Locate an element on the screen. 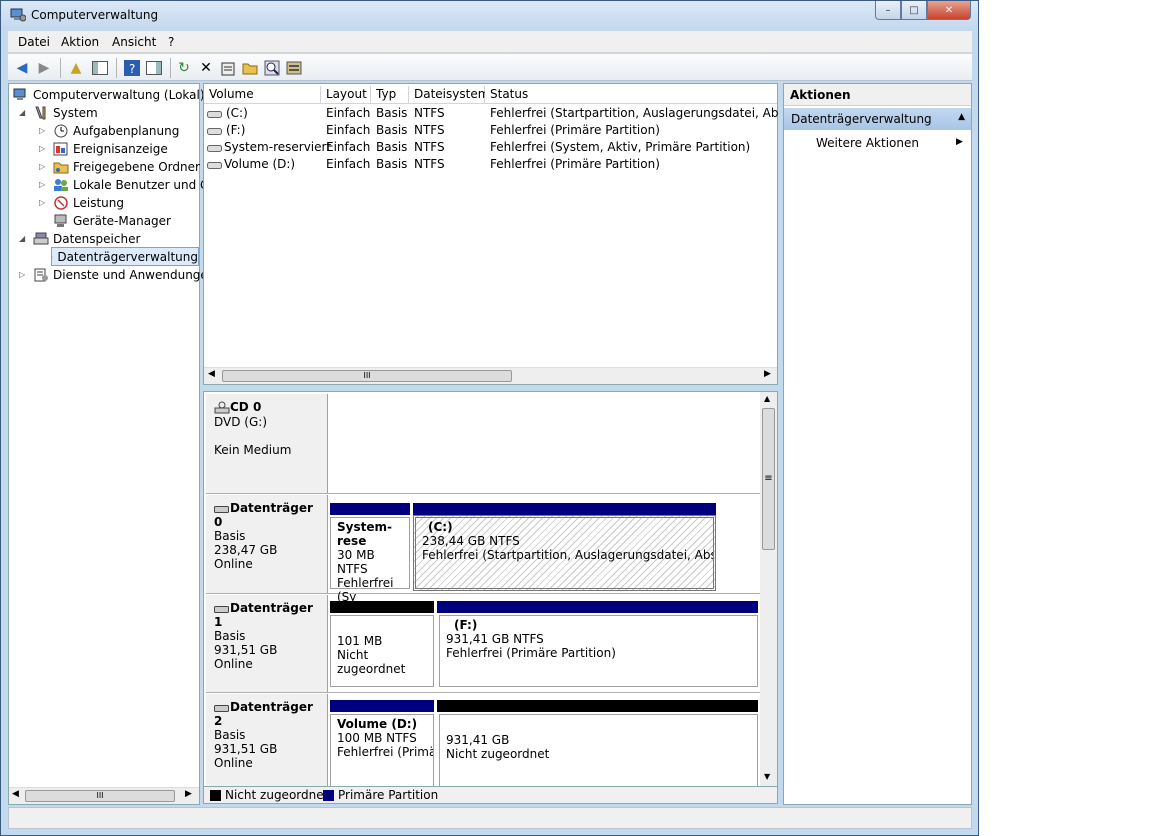 The height and width of the screenshot is (836, 1152). tree-item-datentraegerverwaltung: Datenträgerverwaltung is located at coordinates (125, 256).